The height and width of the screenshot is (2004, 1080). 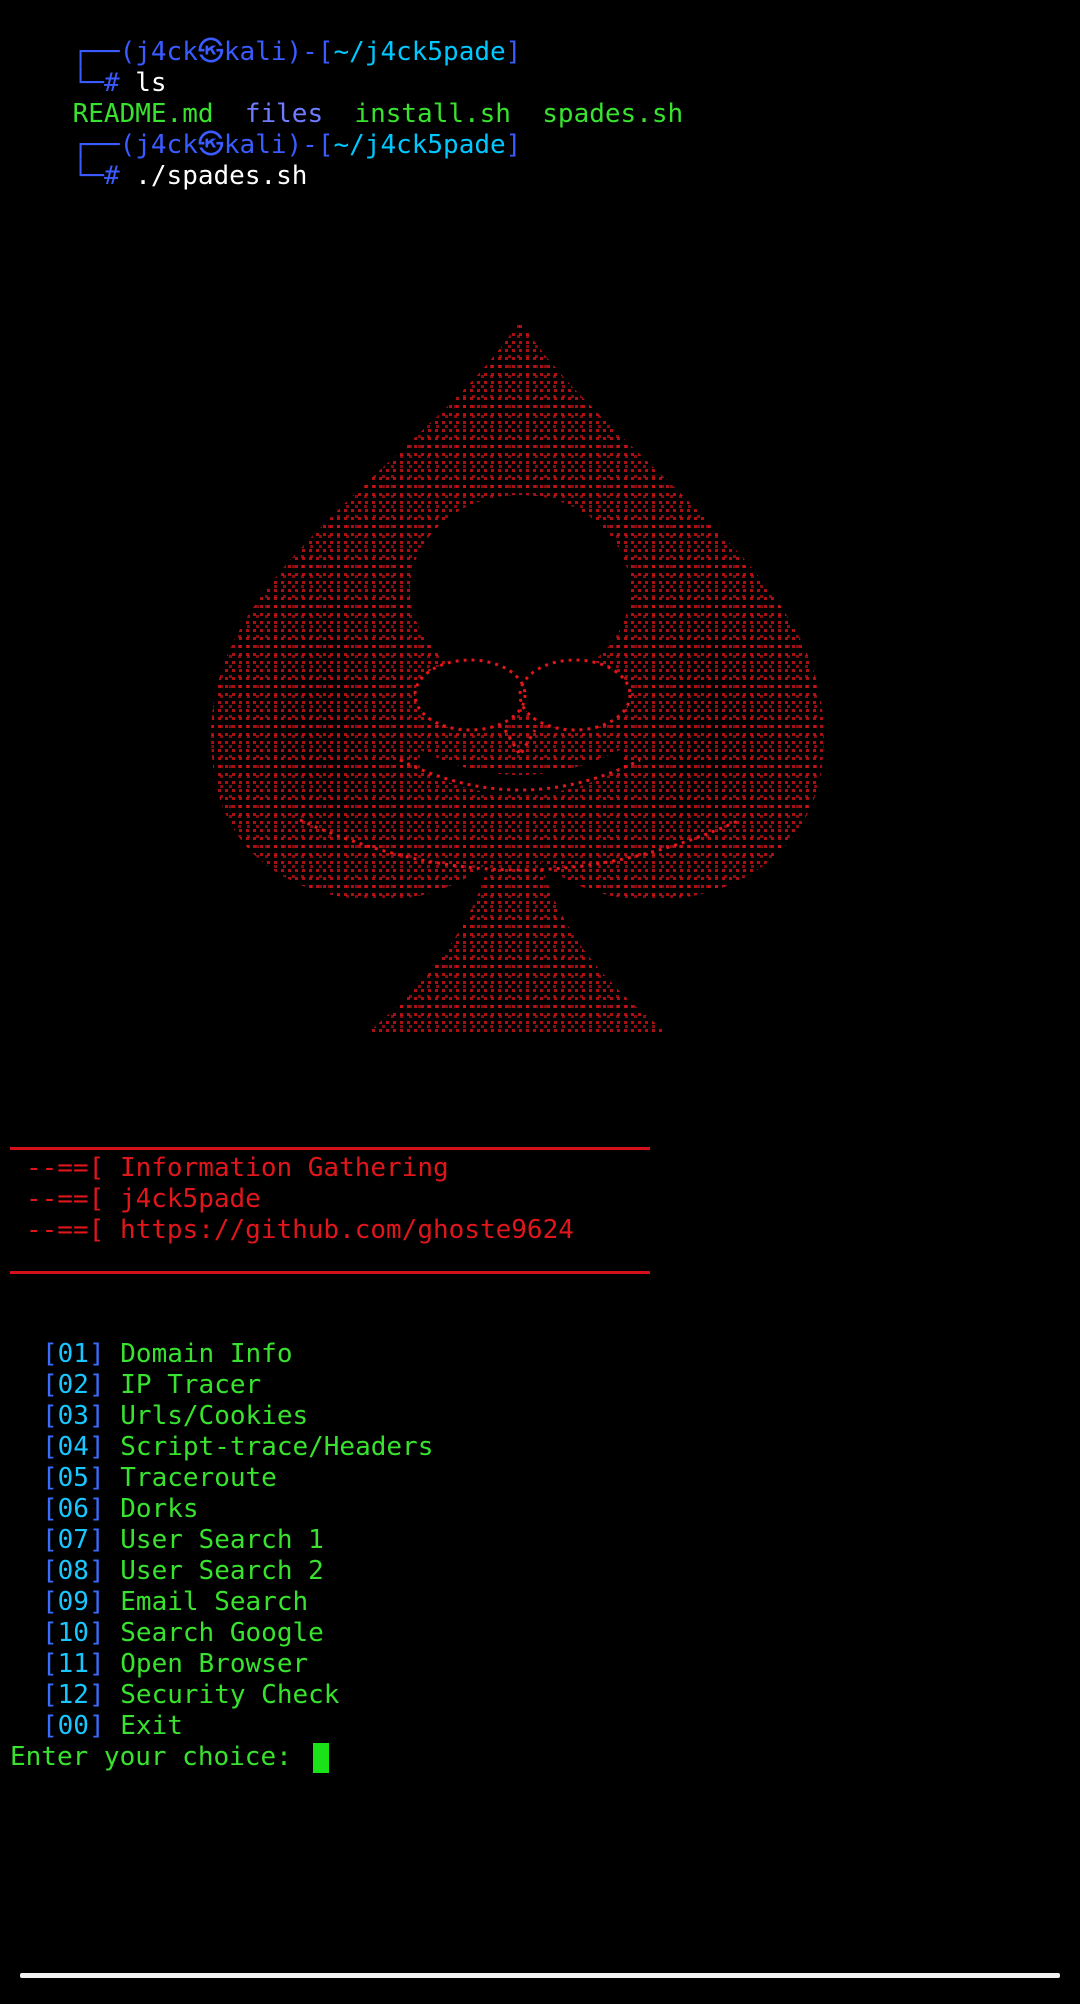 I want to click on banner-line-2: --==[ j4ck5pade, so click(x=143, y=1199).